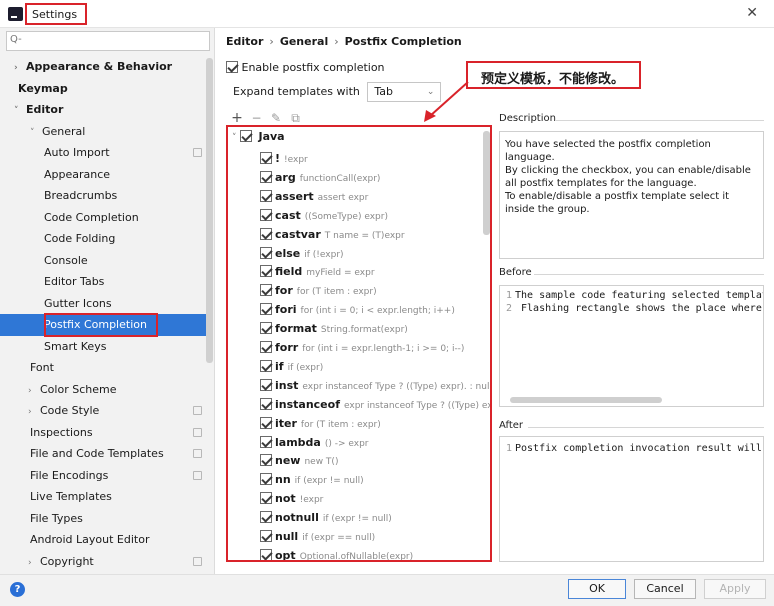 This screenshot has height=606, width=774. Describe the element at coordinates (336, 553) in the screenshot. I see `template-row-opt: opt Optional.ofNullable(expr)` at that location.